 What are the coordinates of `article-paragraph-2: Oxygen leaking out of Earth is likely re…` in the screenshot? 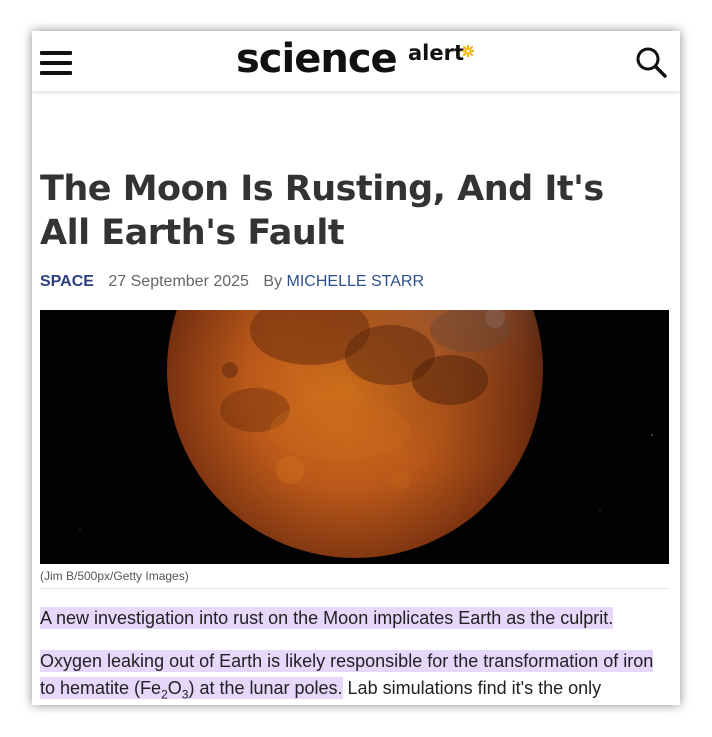 It's located at (356, 675).